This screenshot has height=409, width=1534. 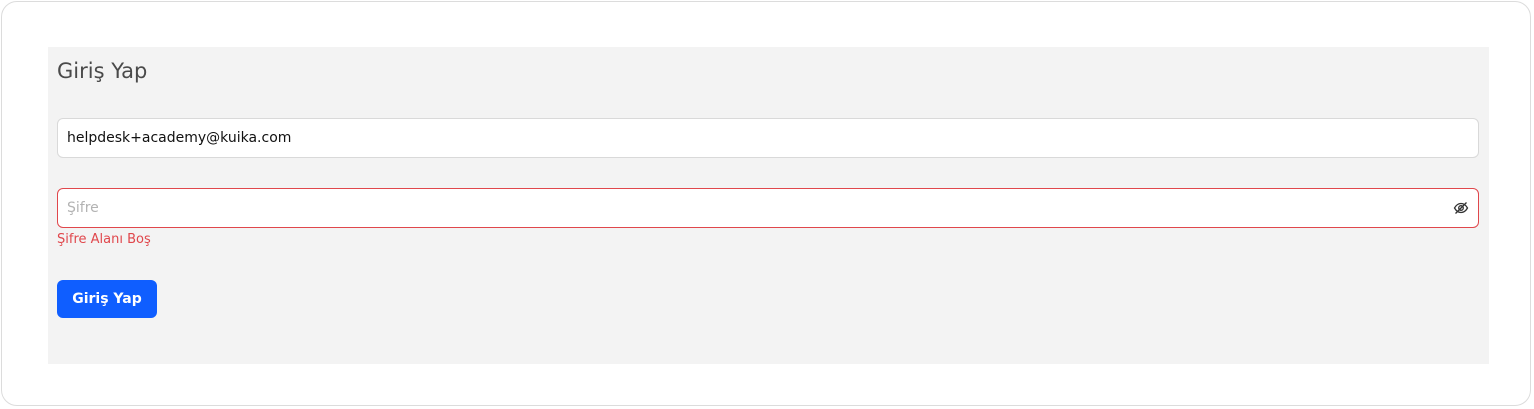 I want to click on email-field-wrapper, so click(x=768, y=138).